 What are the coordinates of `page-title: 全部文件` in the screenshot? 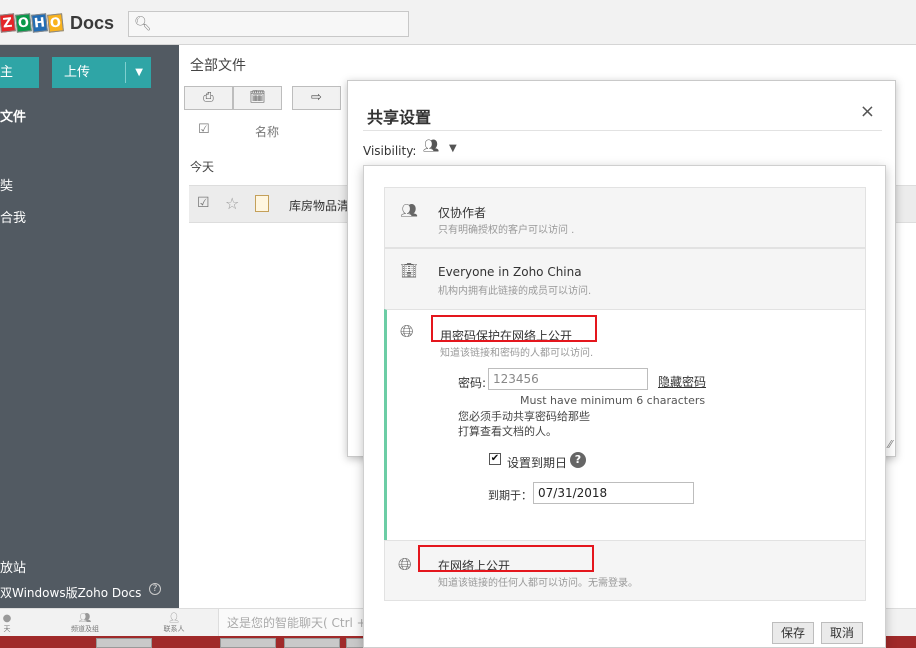 It's located at (218, 66).